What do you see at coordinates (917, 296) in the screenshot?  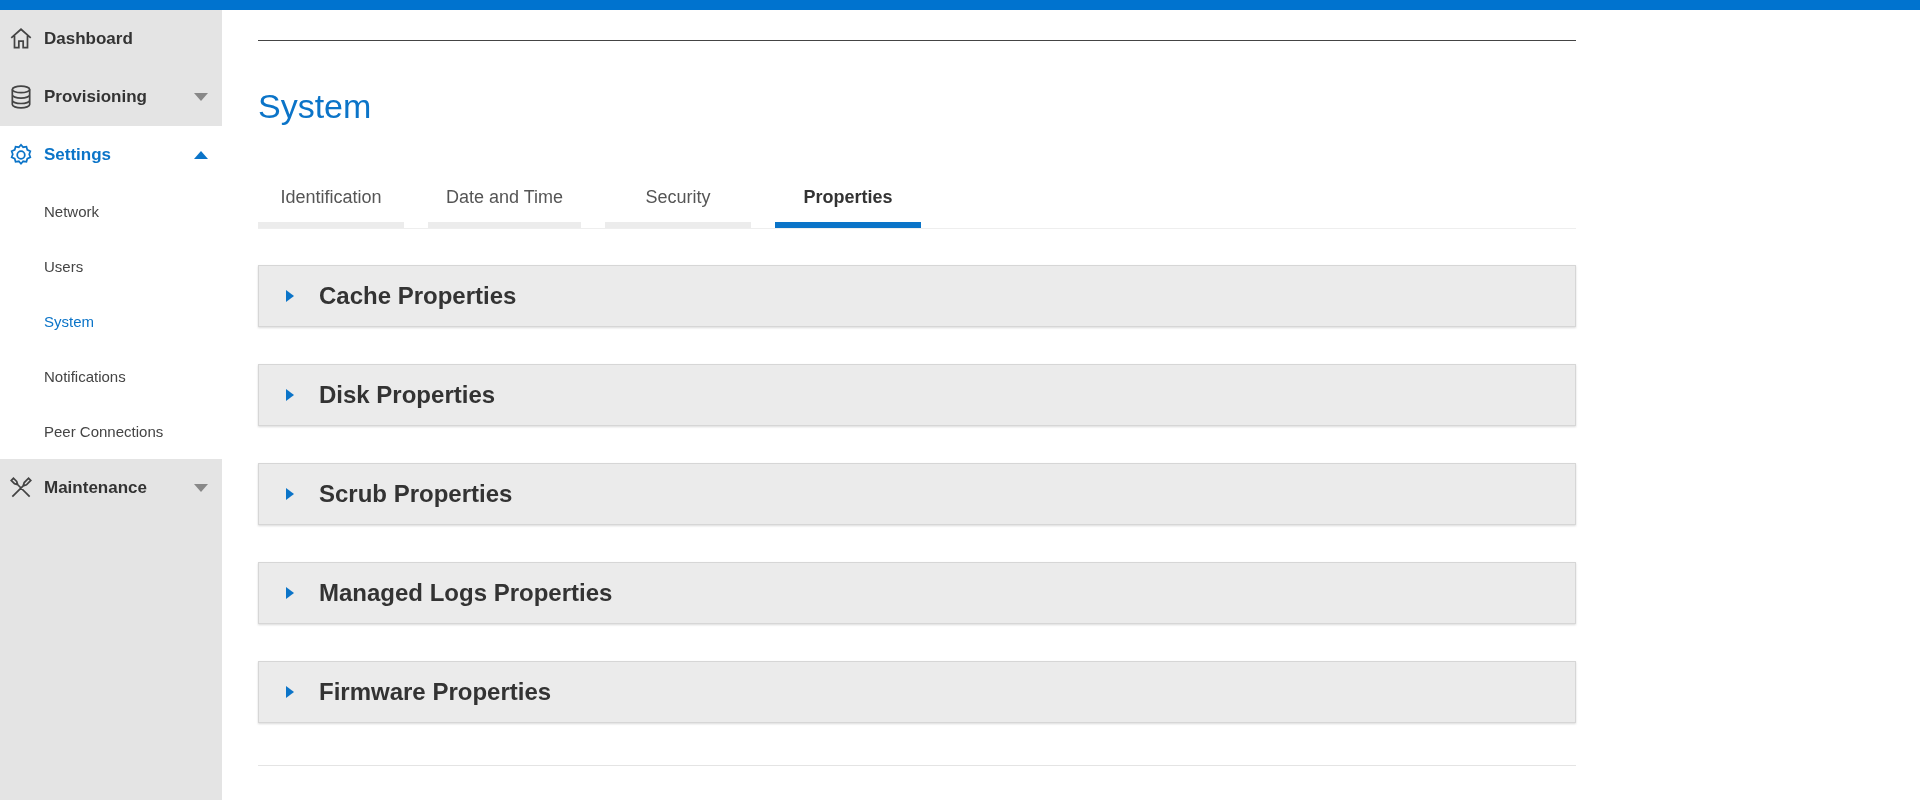 I see `accordion-header: Cache Properties` at bounding box center [917, 296].